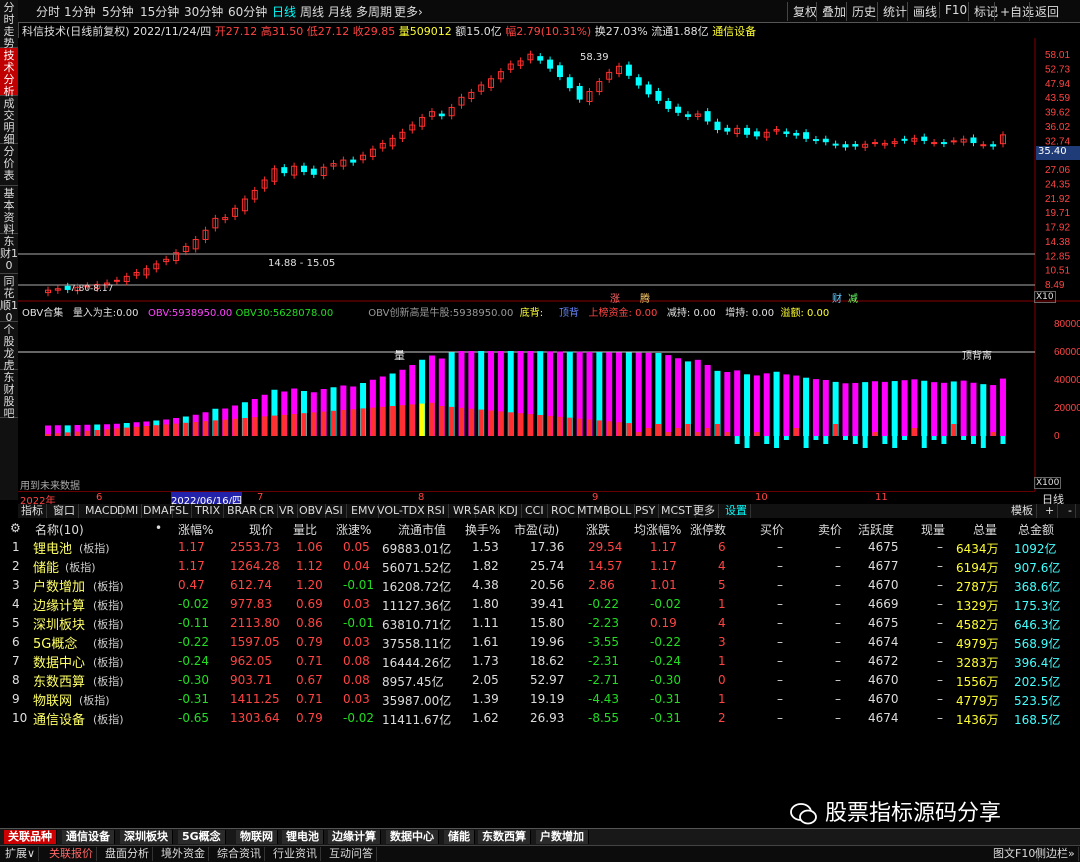  Describe the element at coordinates (305, 529) in the screenshot. I see `col-header-4: 量比` at that location.